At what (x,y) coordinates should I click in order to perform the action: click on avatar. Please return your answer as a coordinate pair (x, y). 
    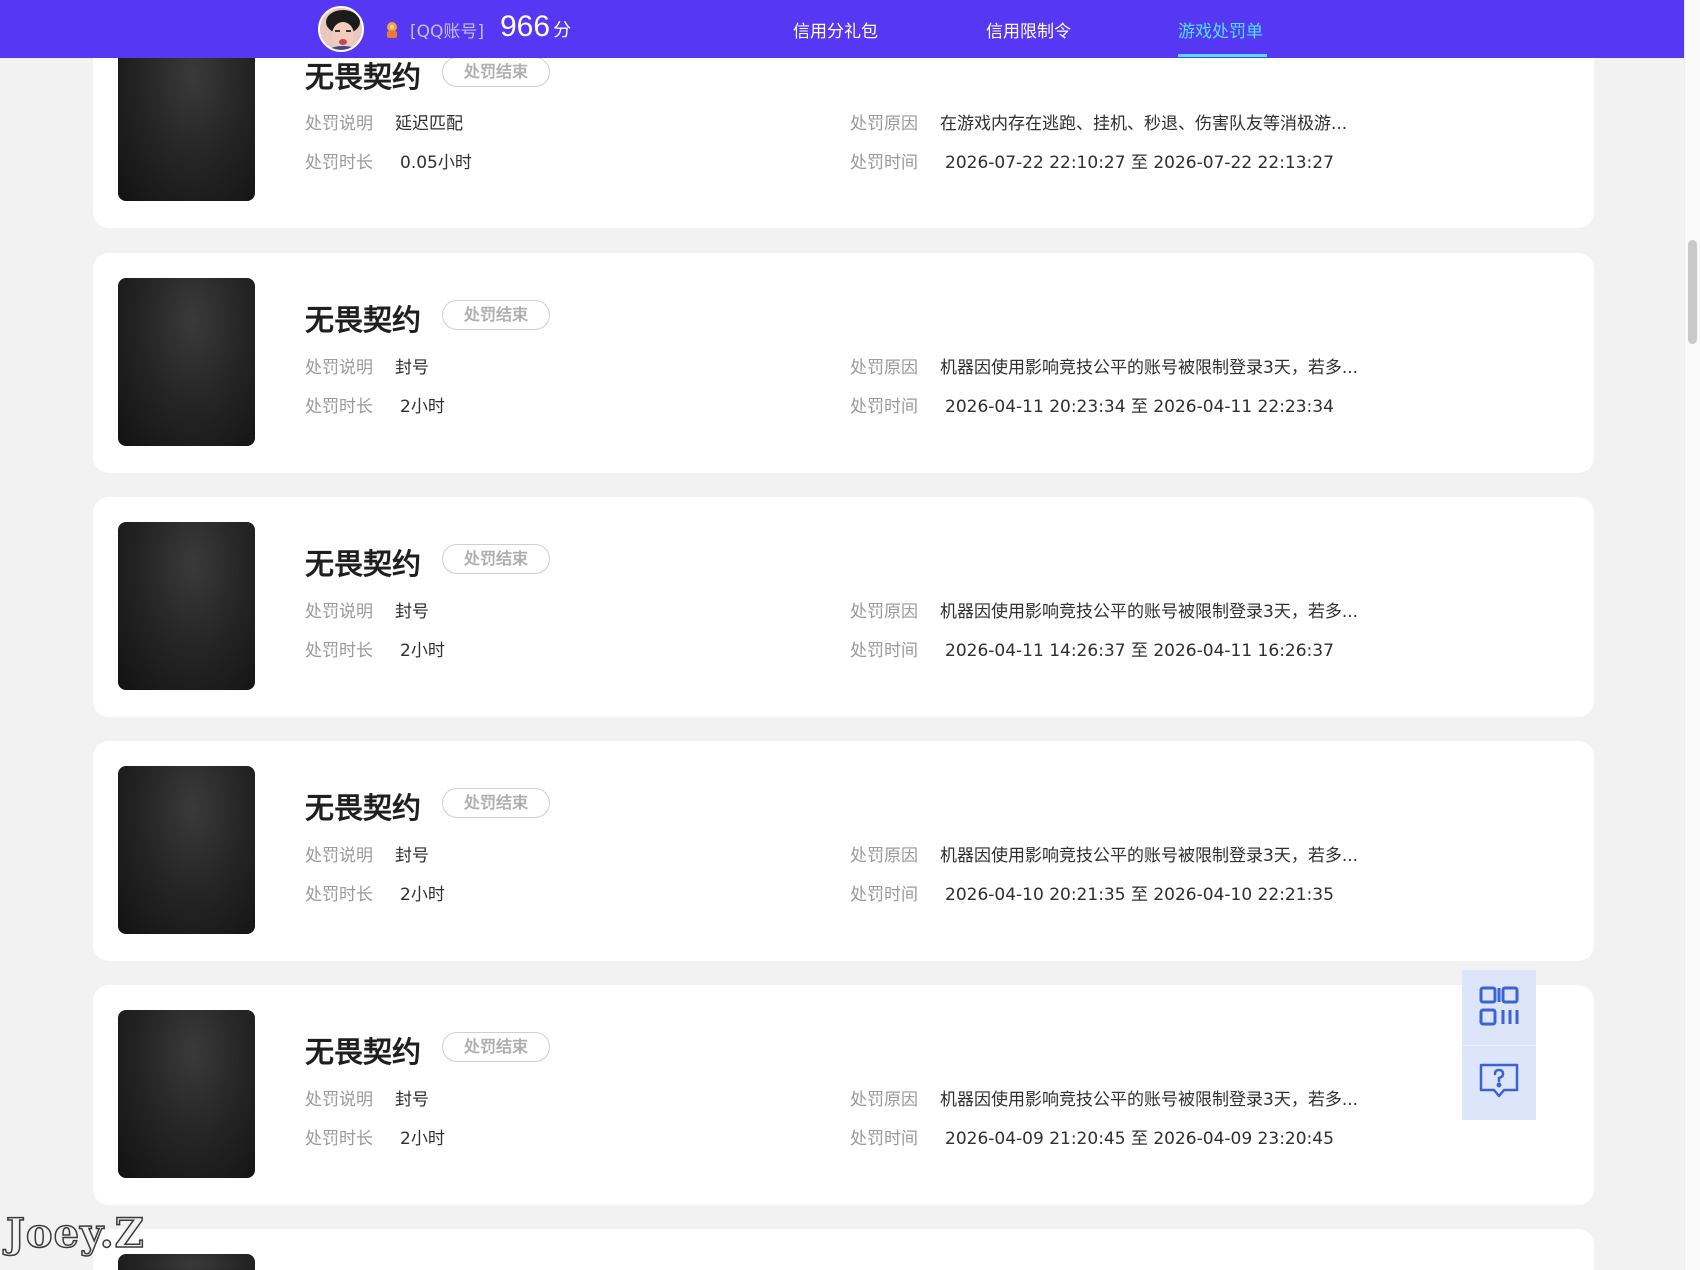
    Looking at the image, I should click on (341, 29).